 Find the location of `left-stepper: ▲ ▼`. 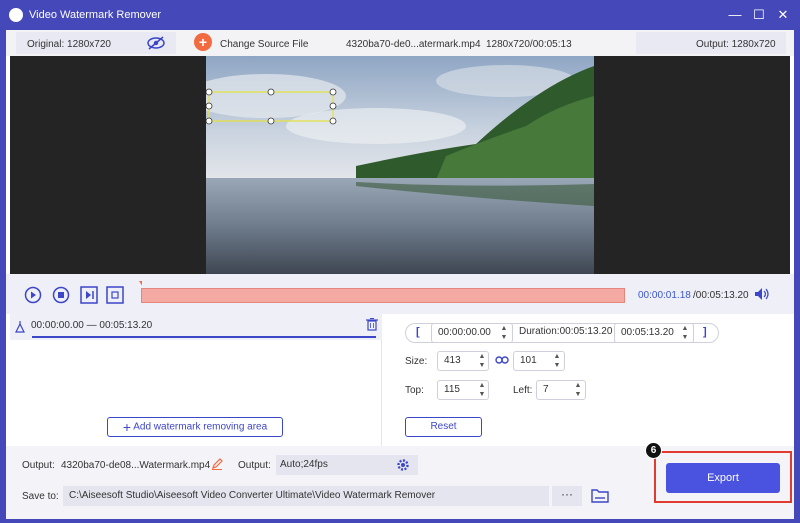

left-stepper: ▲ ▼ is located at coordinates (578, 390).